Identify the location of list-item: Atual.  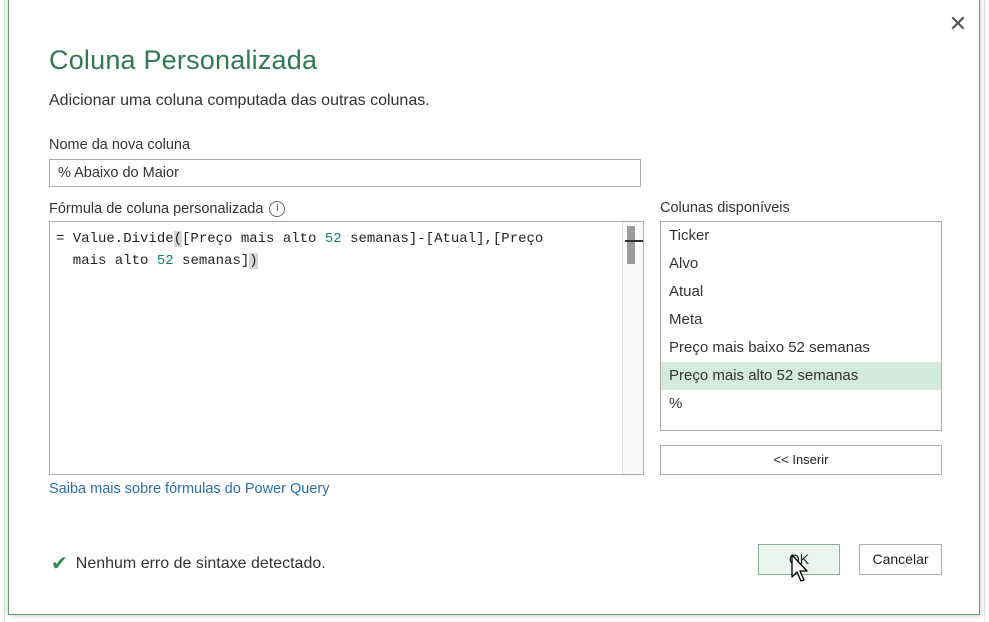
(801, 292).